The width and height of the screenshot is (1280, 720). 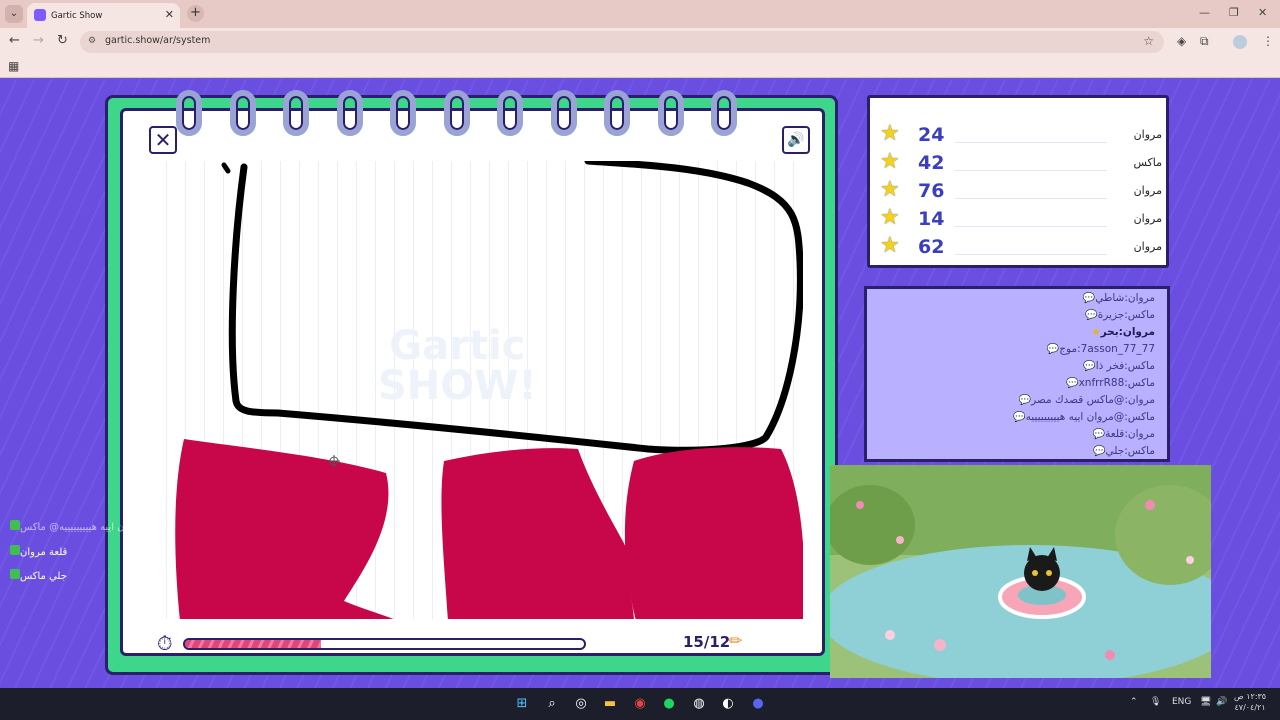 What do you see at coordinates (699, 704) in the screenshot?
I see `obs-icon: ◍` at bounding box center [699, 704].